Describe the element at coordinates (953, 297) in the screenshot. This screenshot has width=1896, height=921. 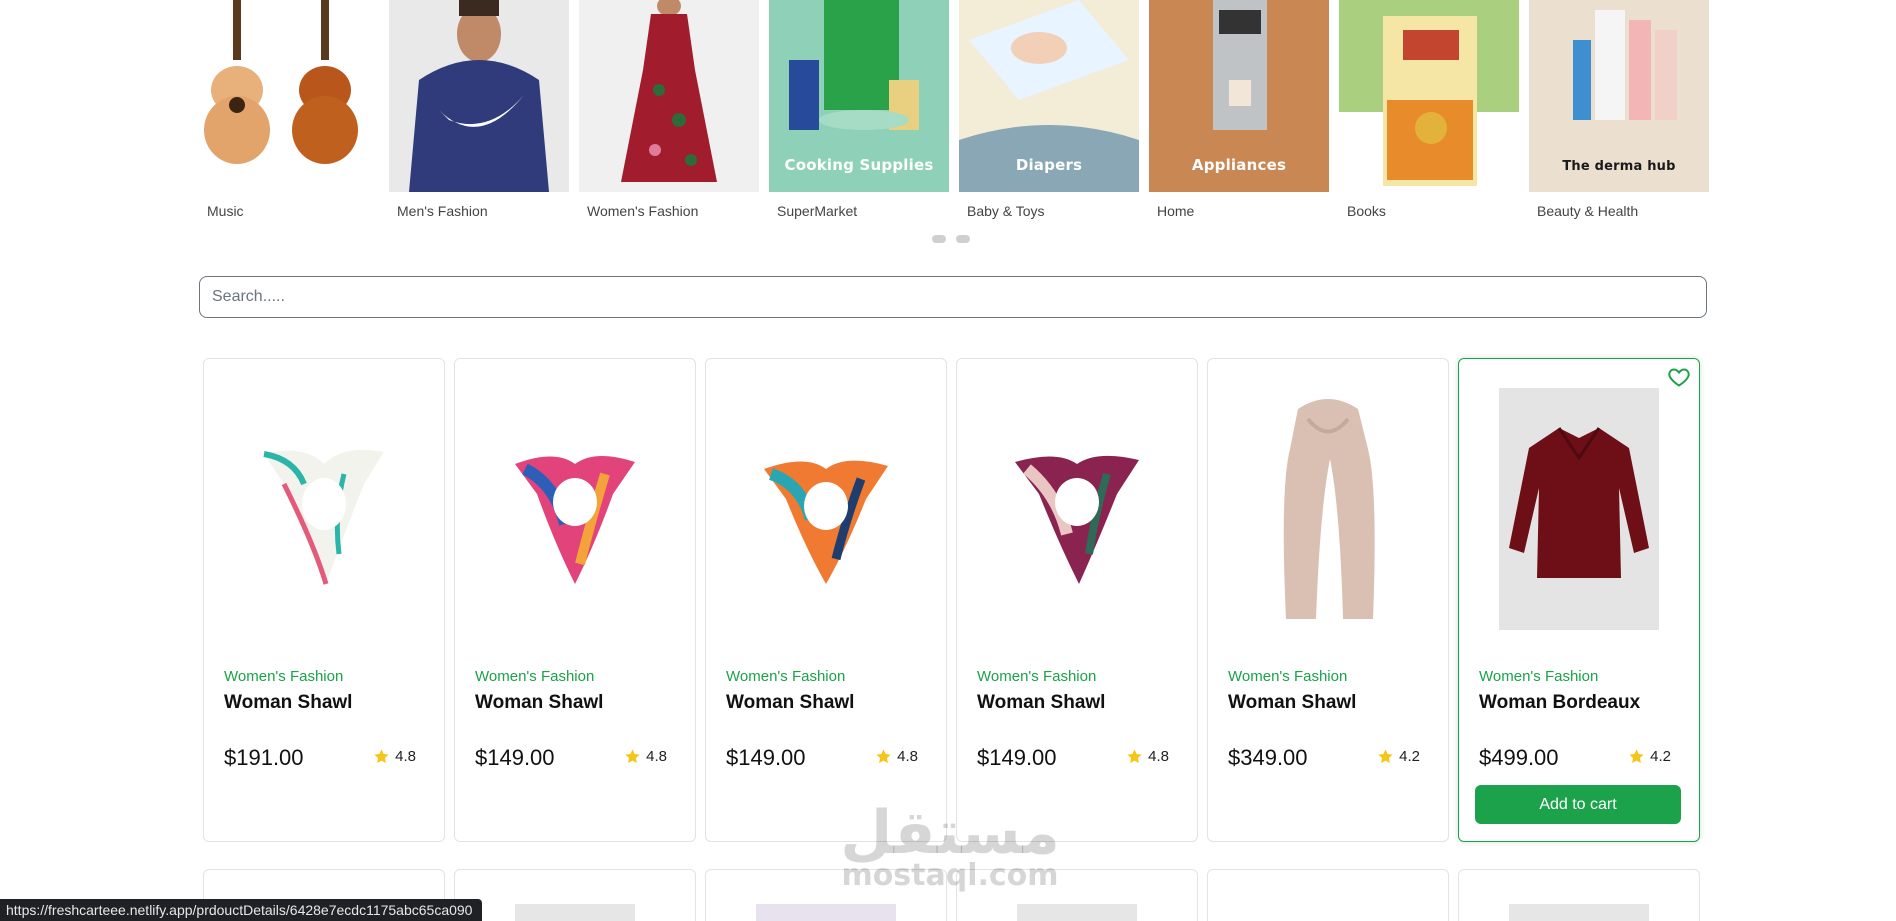
I see `search-input` at that location.